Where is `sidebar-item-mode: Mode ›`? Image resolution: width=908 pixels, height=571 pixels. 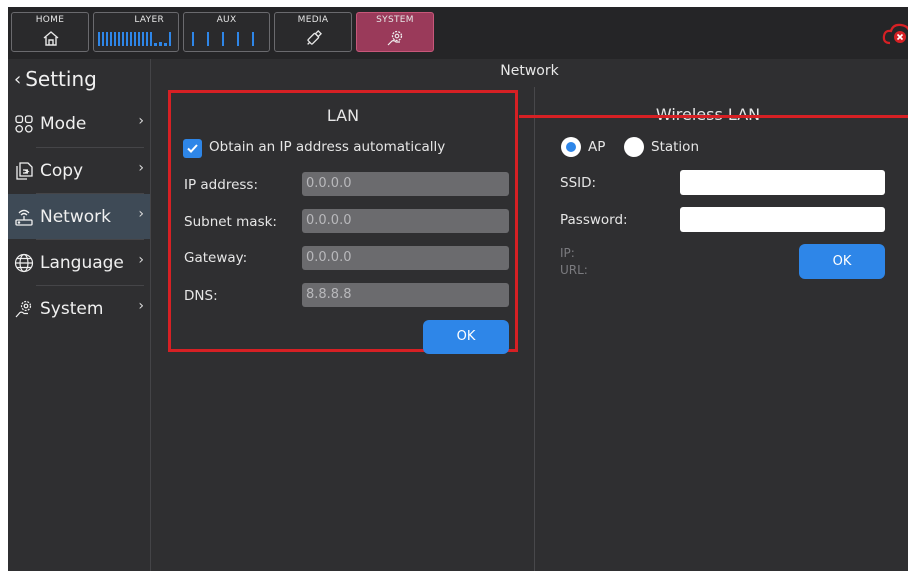
sidebar-item-mode: Mode › is located at coordinates (79, 123).